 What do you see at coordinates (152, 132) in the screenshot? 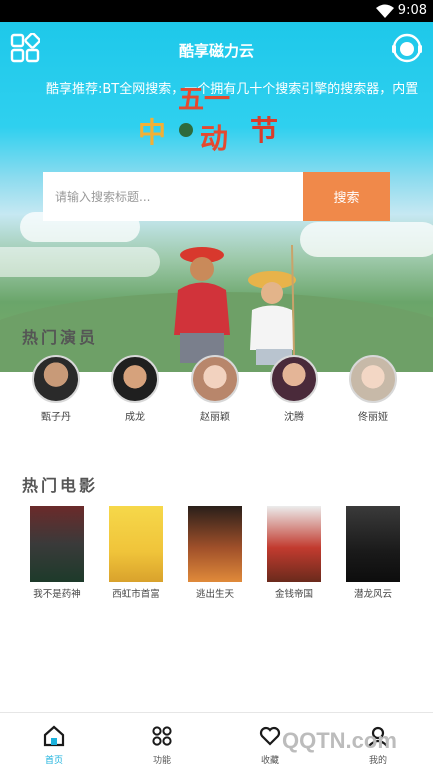
I see `svg-text: 中` at bounding box center [152, 132].